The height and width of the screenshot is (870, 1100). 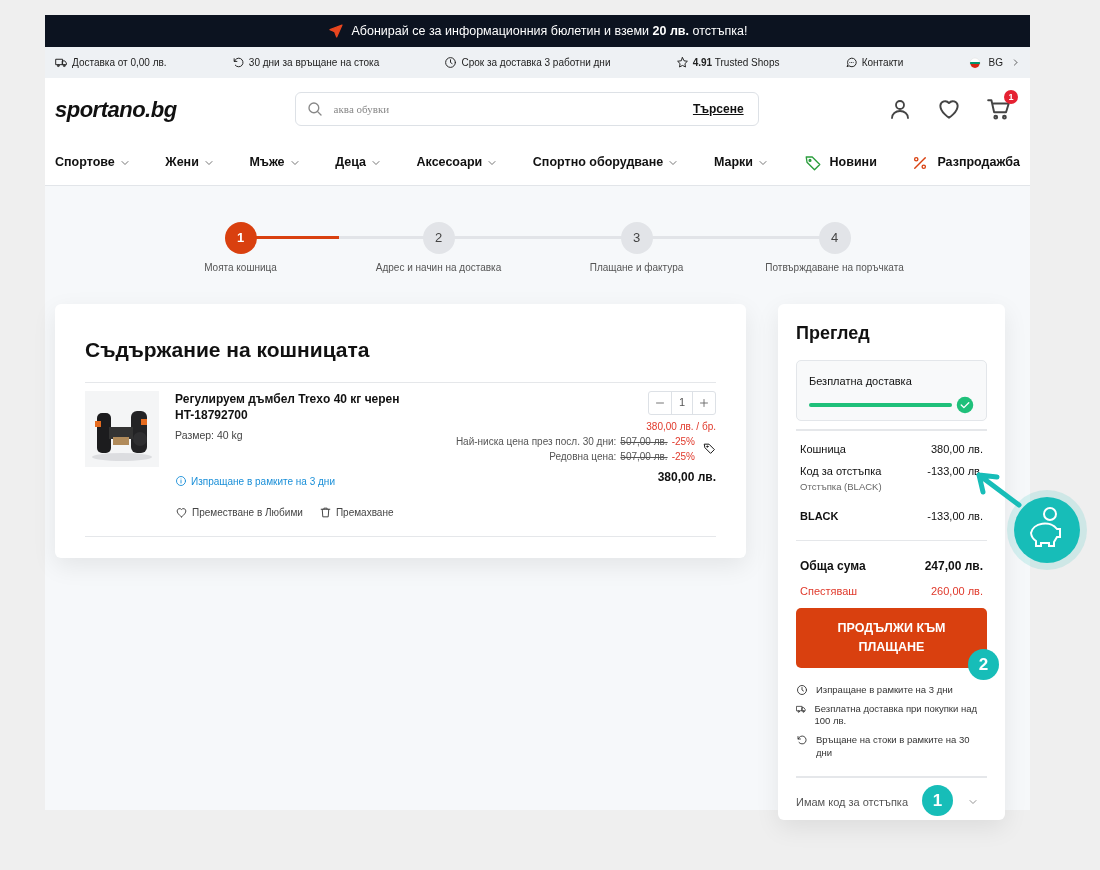 What do you see at coordinates (536, 63) in the screenshot?
I see `info-text: Срок за доставка 3 работни дни` at bounding box center [536, 63].